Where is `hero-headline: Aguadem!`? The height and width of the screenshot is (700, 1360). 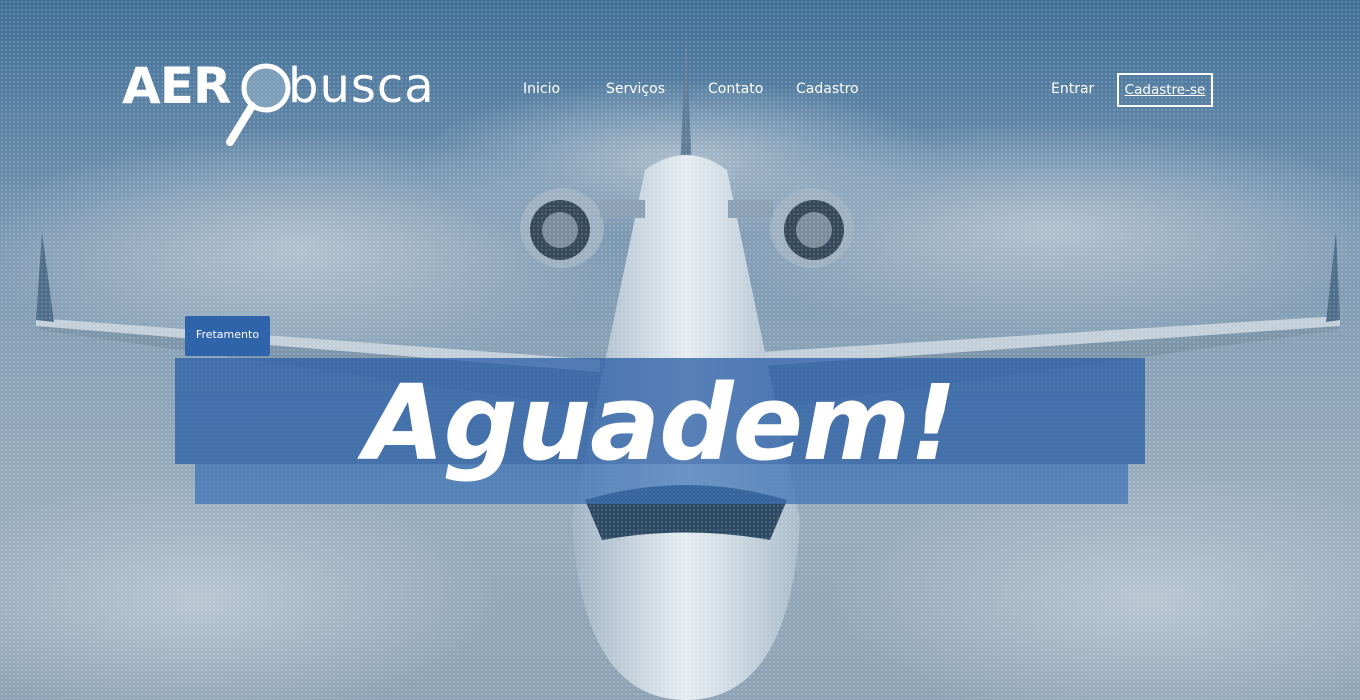
hero-headline: Aguadem! is located at coordinates (660, 423).